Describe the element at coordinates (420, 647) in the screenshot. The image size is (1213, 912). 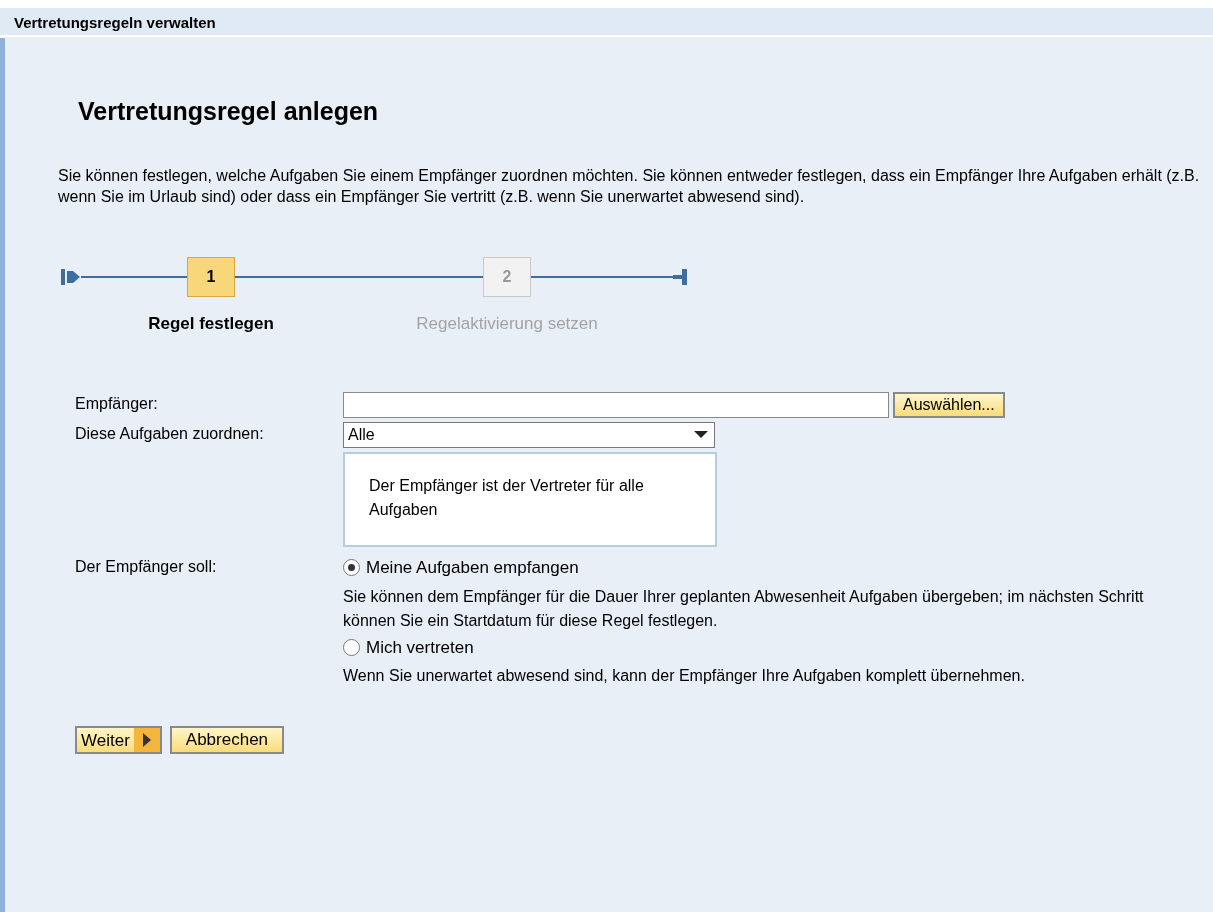
I see `radio-label: Mich vertreten` at that location.